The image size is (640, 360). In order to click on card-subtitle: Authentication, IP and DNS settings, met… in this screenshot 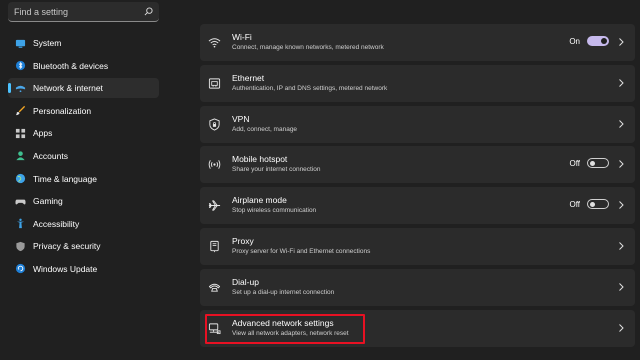, I will do `click(310, 88)`.